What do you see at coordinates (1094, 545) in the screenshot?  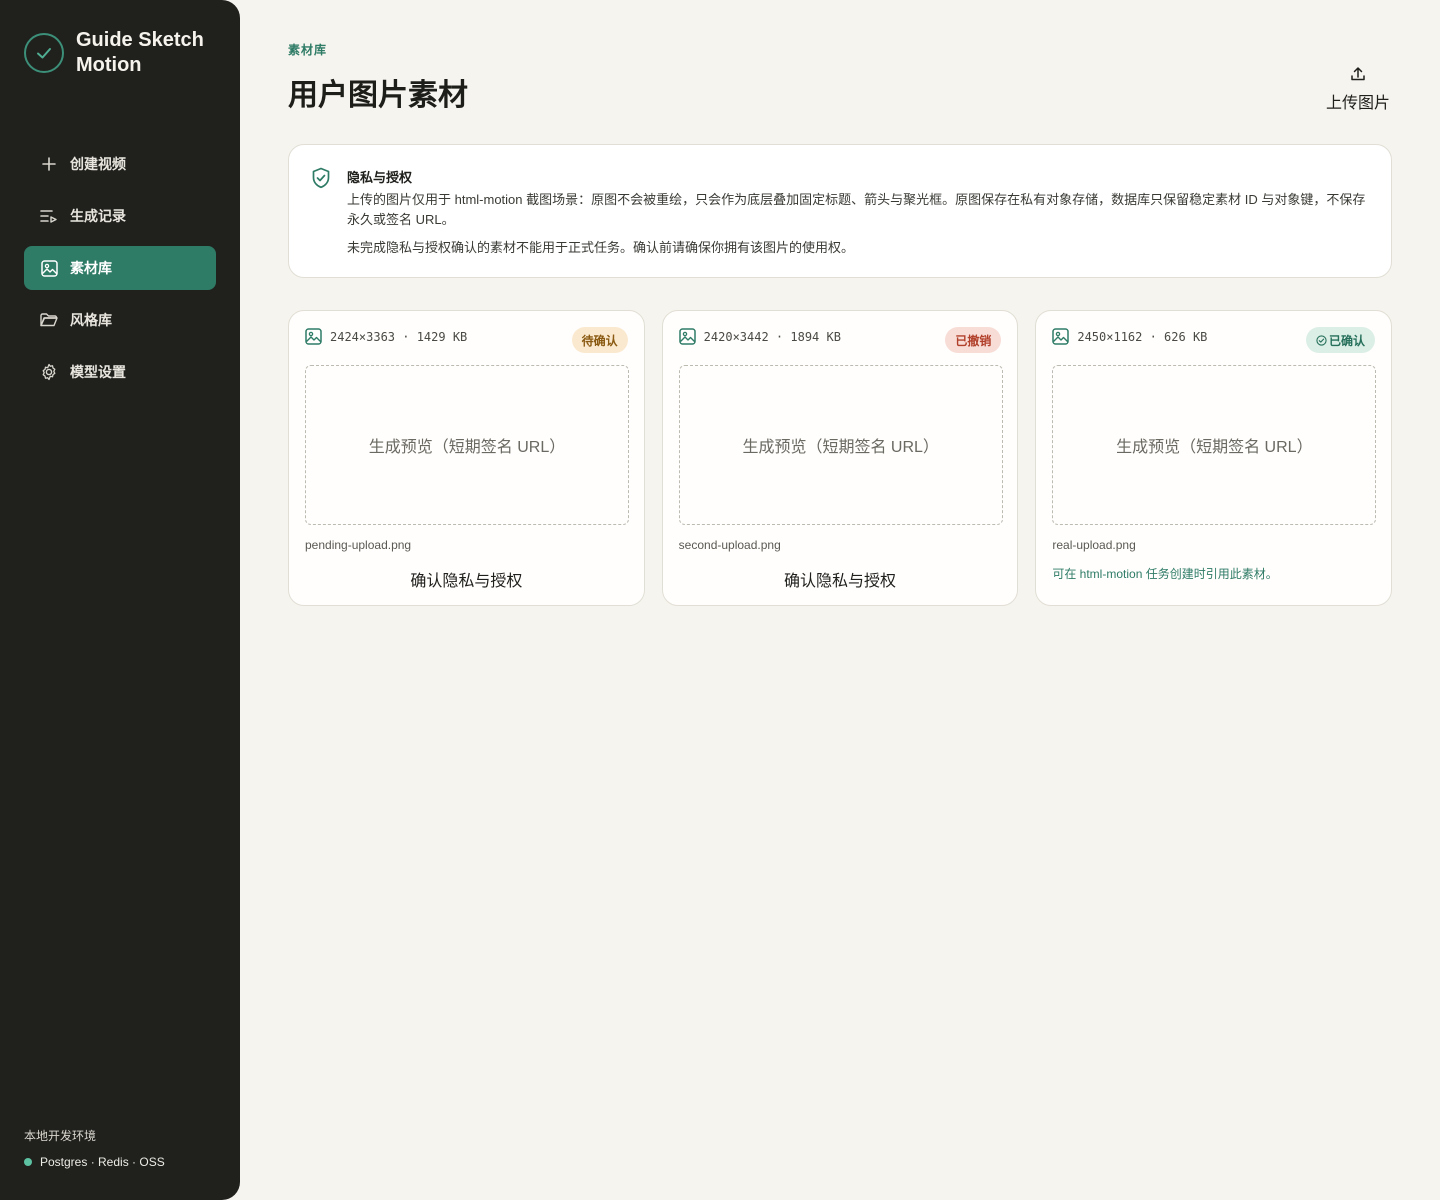 I see `asset-filename: real-upload.png` at bounding box center [1094, 545].